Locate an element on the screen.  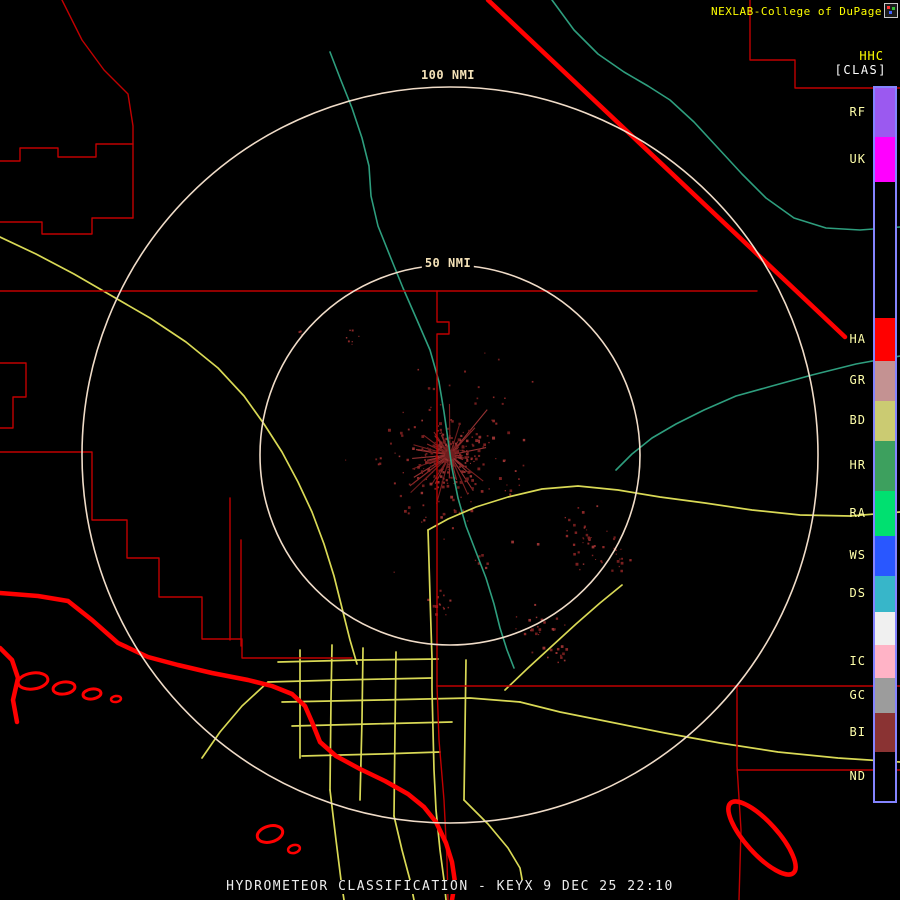
product-code-label: HHC is located at coordinates (871, 56).